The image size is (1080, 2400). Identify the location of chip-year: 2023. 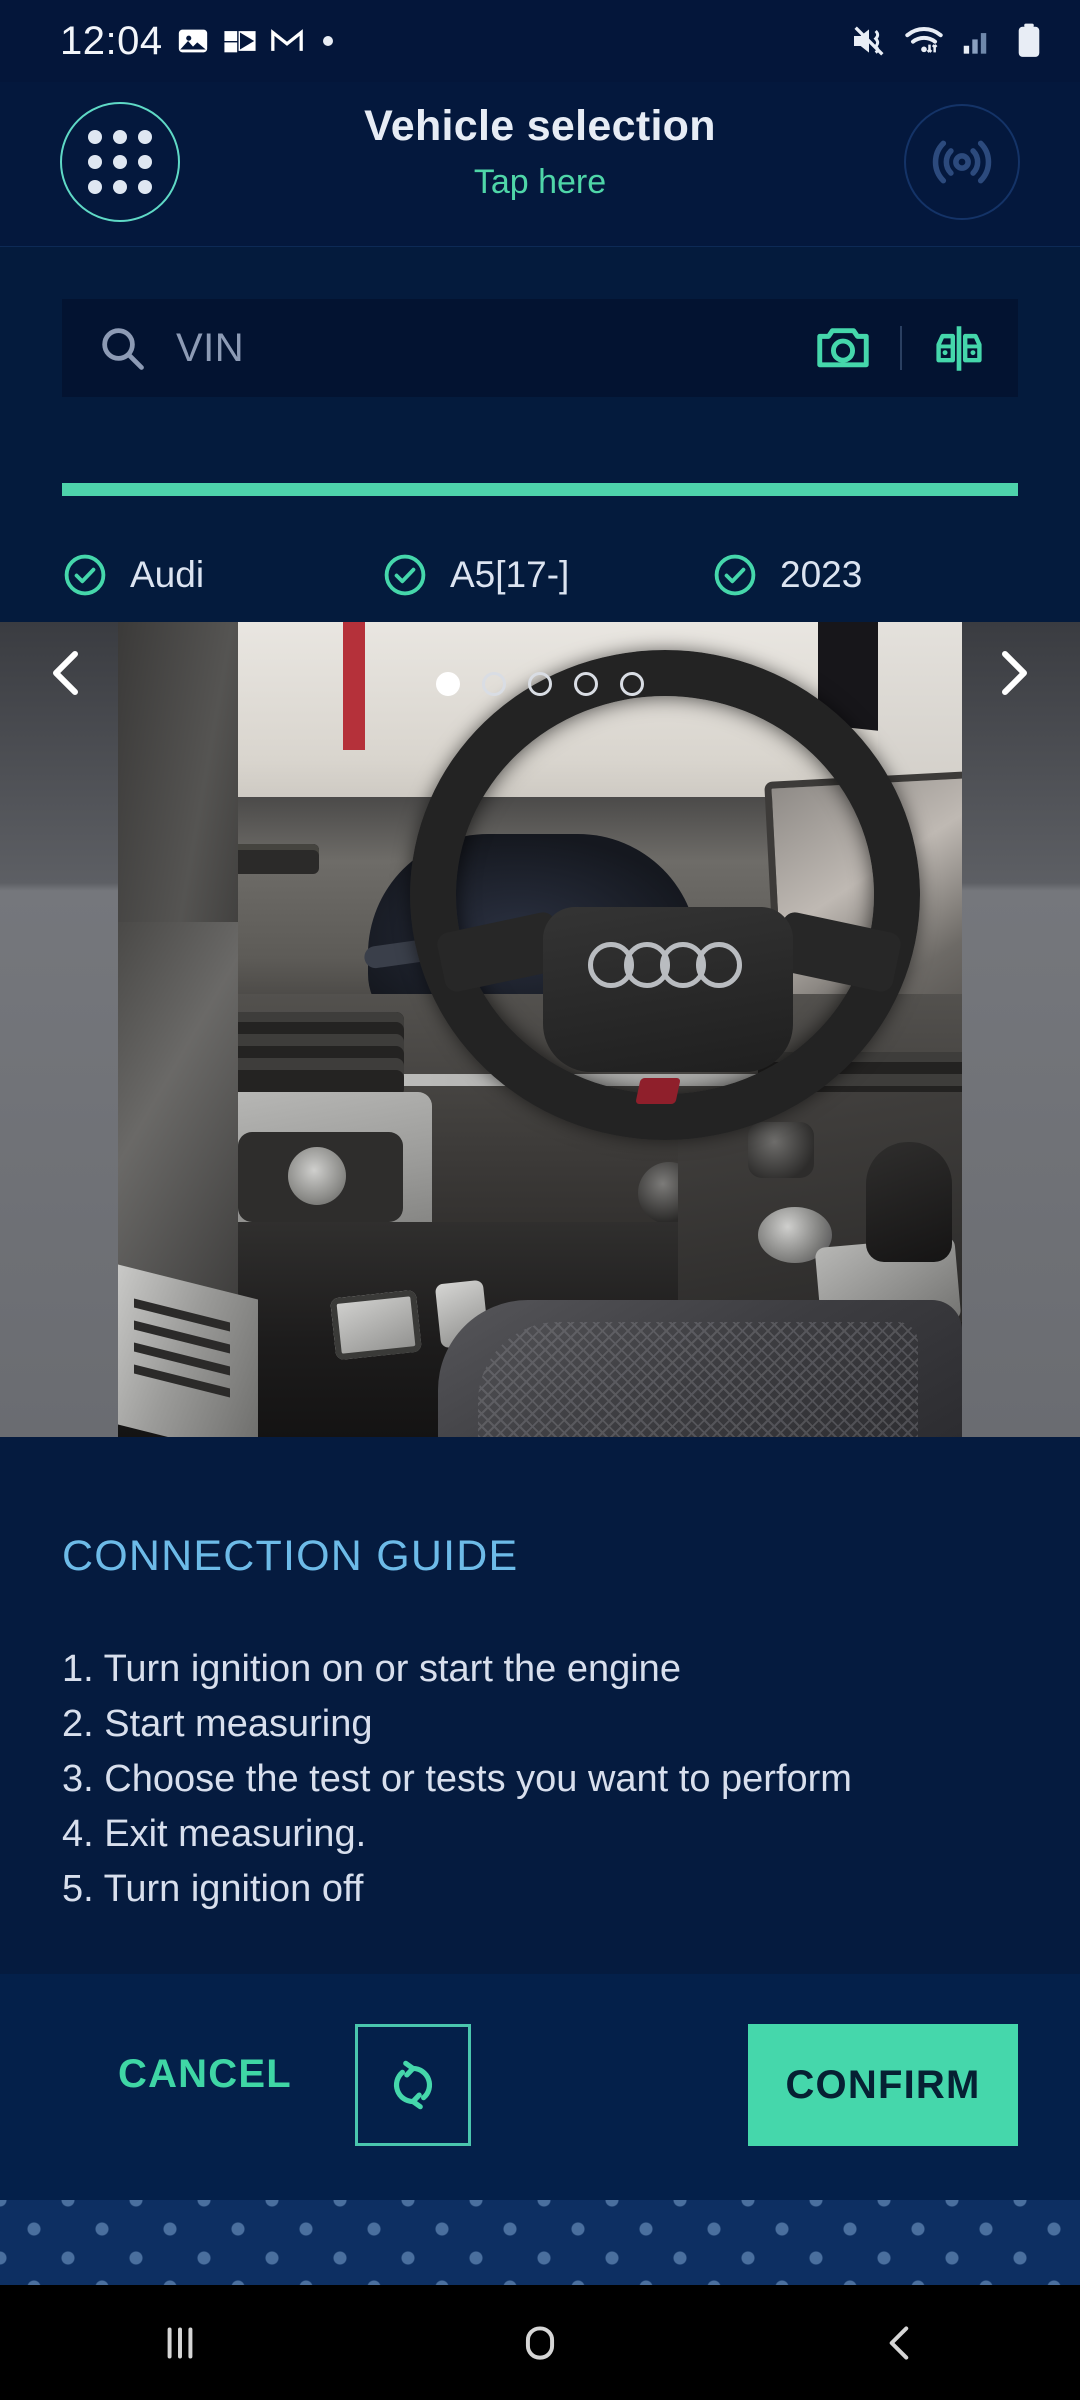
(787, 575).